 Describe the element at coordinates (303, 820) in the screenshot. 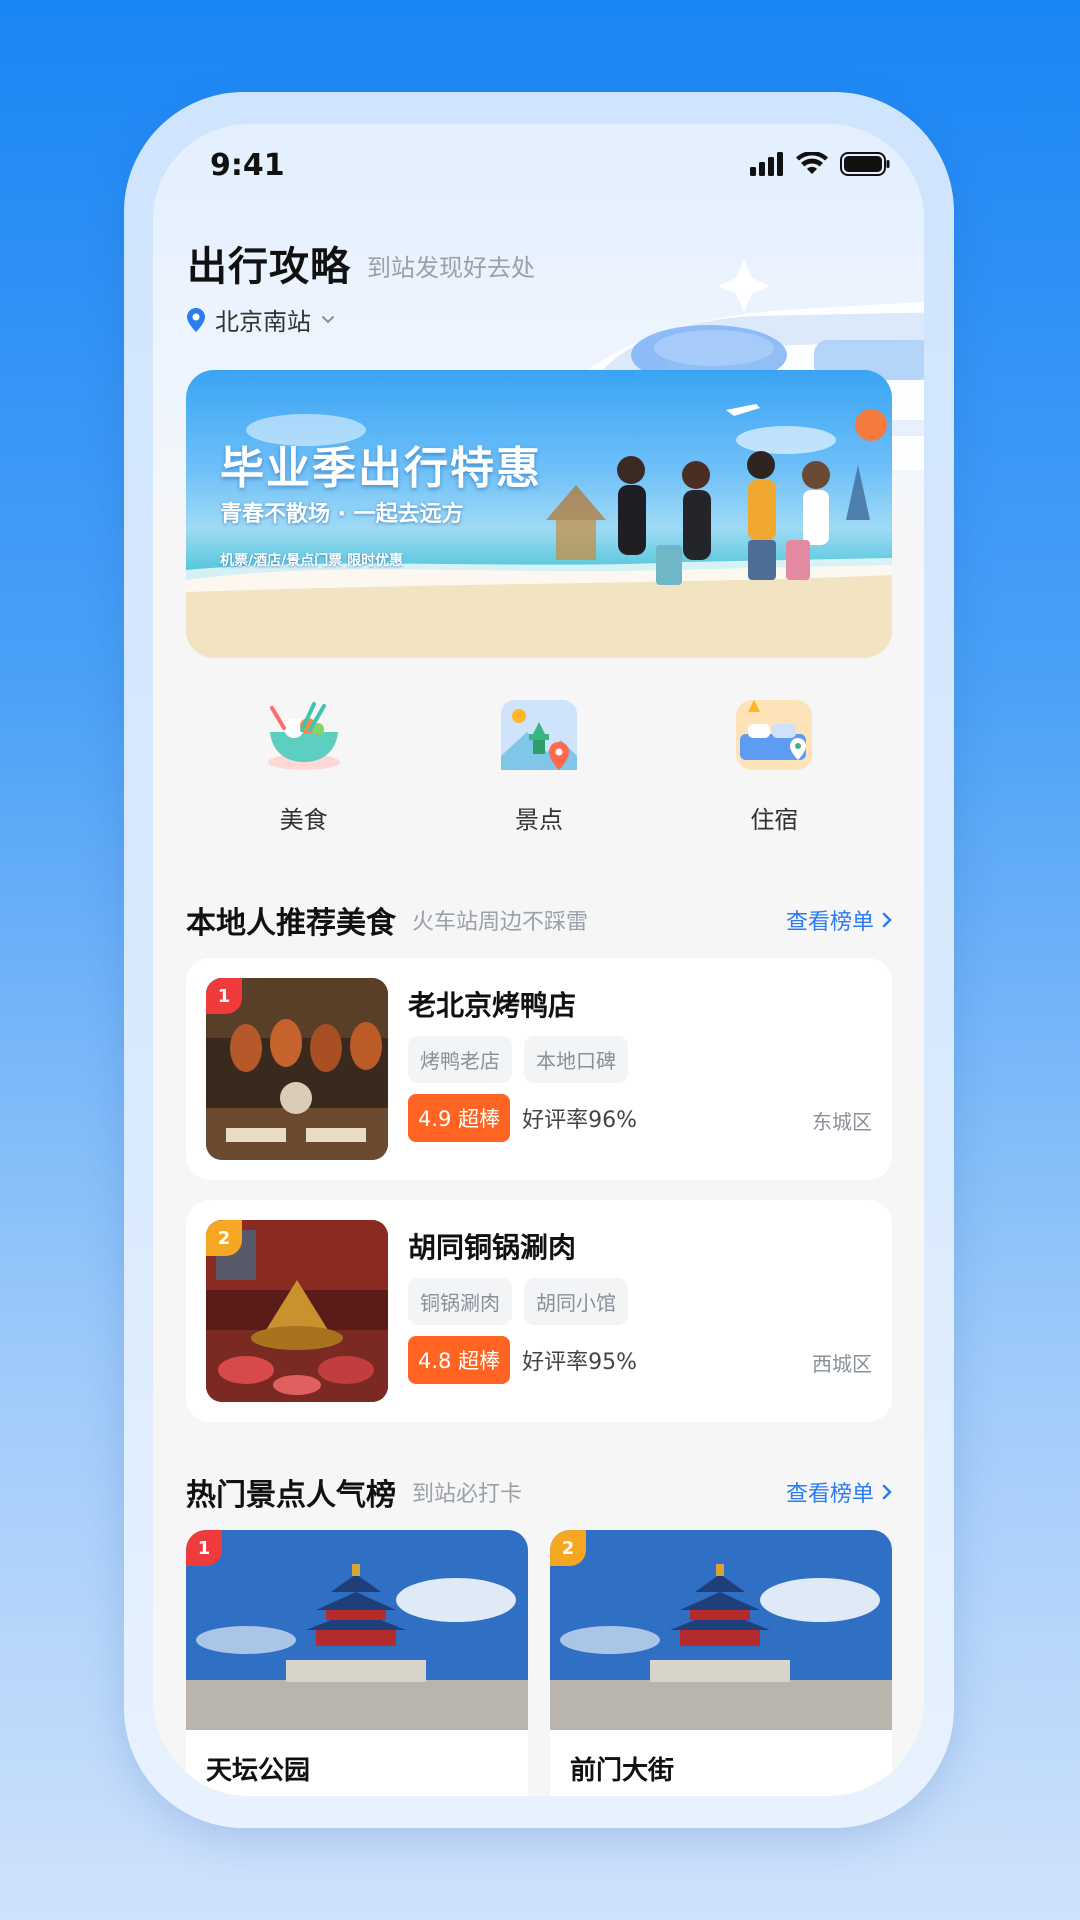

I see `category-label: 美食` at that location.